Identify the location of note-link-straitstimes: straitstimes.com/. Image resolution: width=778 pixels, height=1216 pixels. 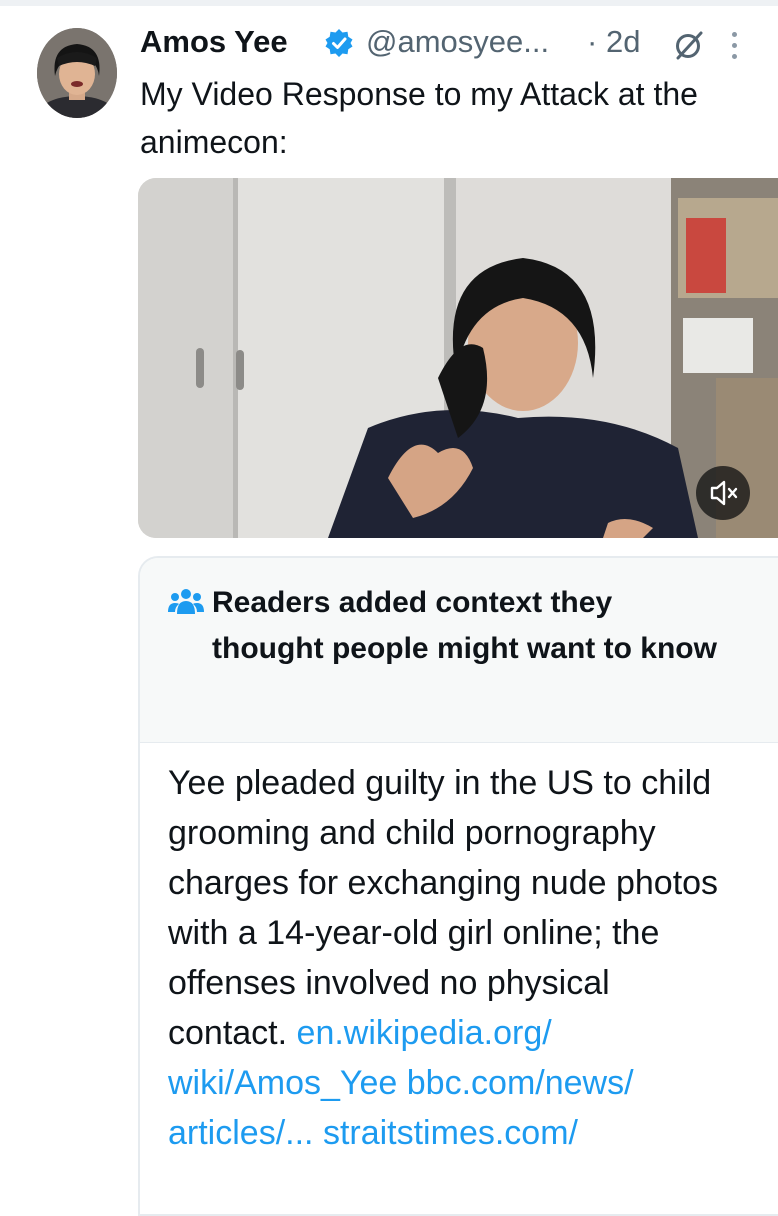
(450, 1133).